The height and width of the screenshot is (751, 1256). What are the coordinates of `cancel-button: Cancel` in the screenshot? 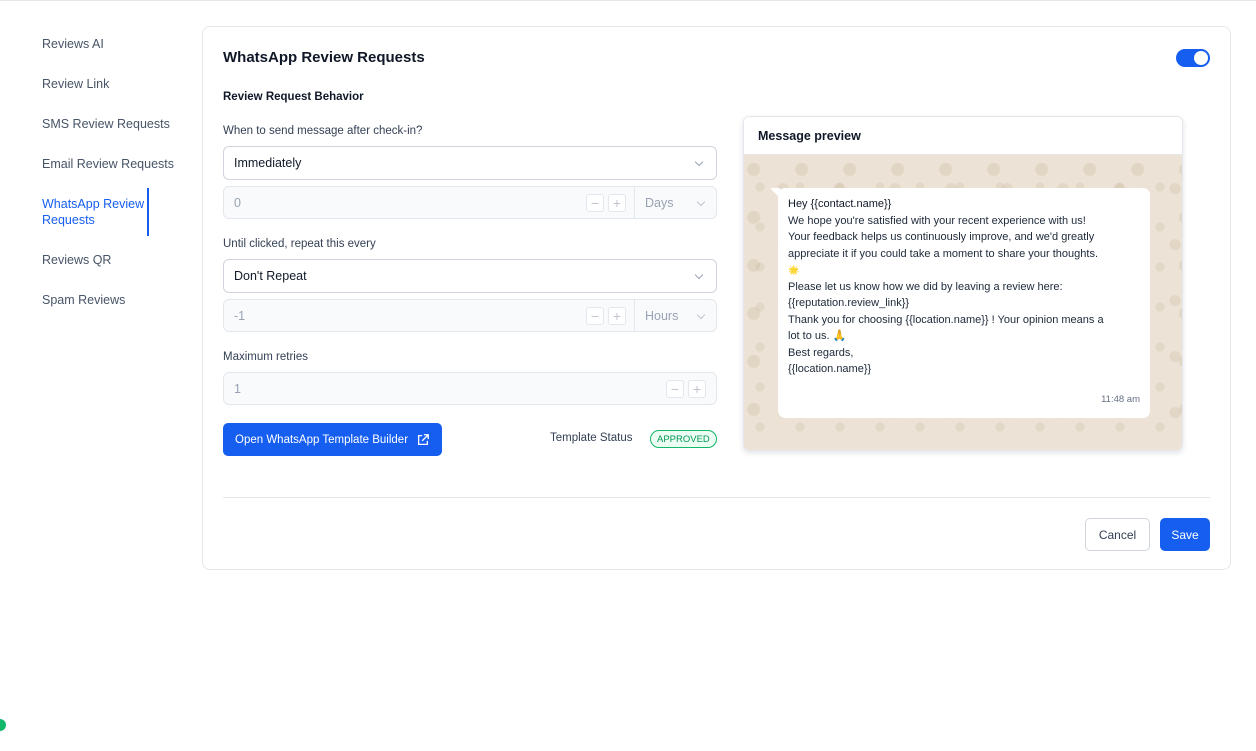 It's located at (1117, 534).